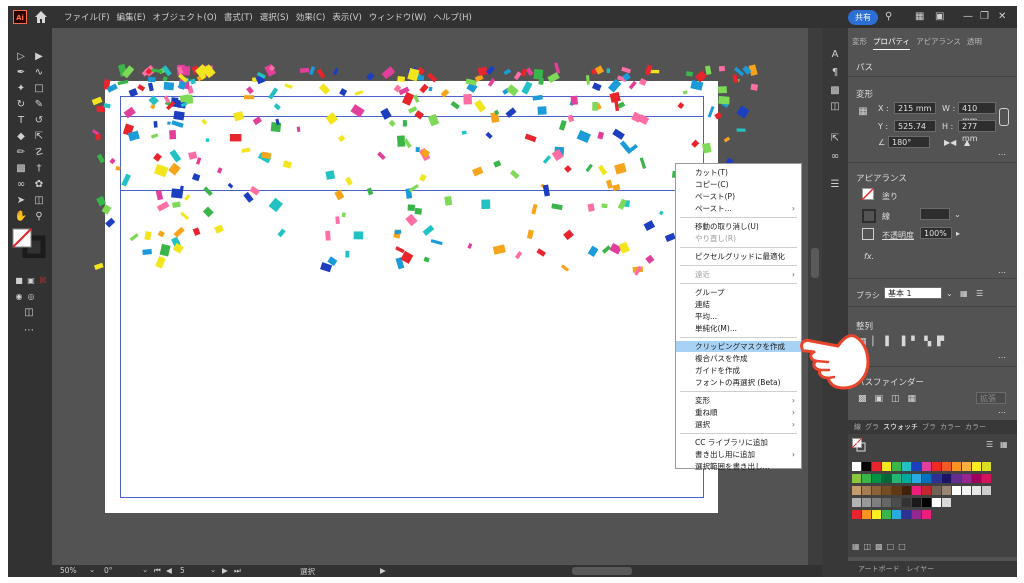 This screenshot has height=583, width=1024. What do you see at coordinates (835, 73) in the screenshot?
I see `paragraph-panel-icon: ¶` at bounding box center [835, 73].